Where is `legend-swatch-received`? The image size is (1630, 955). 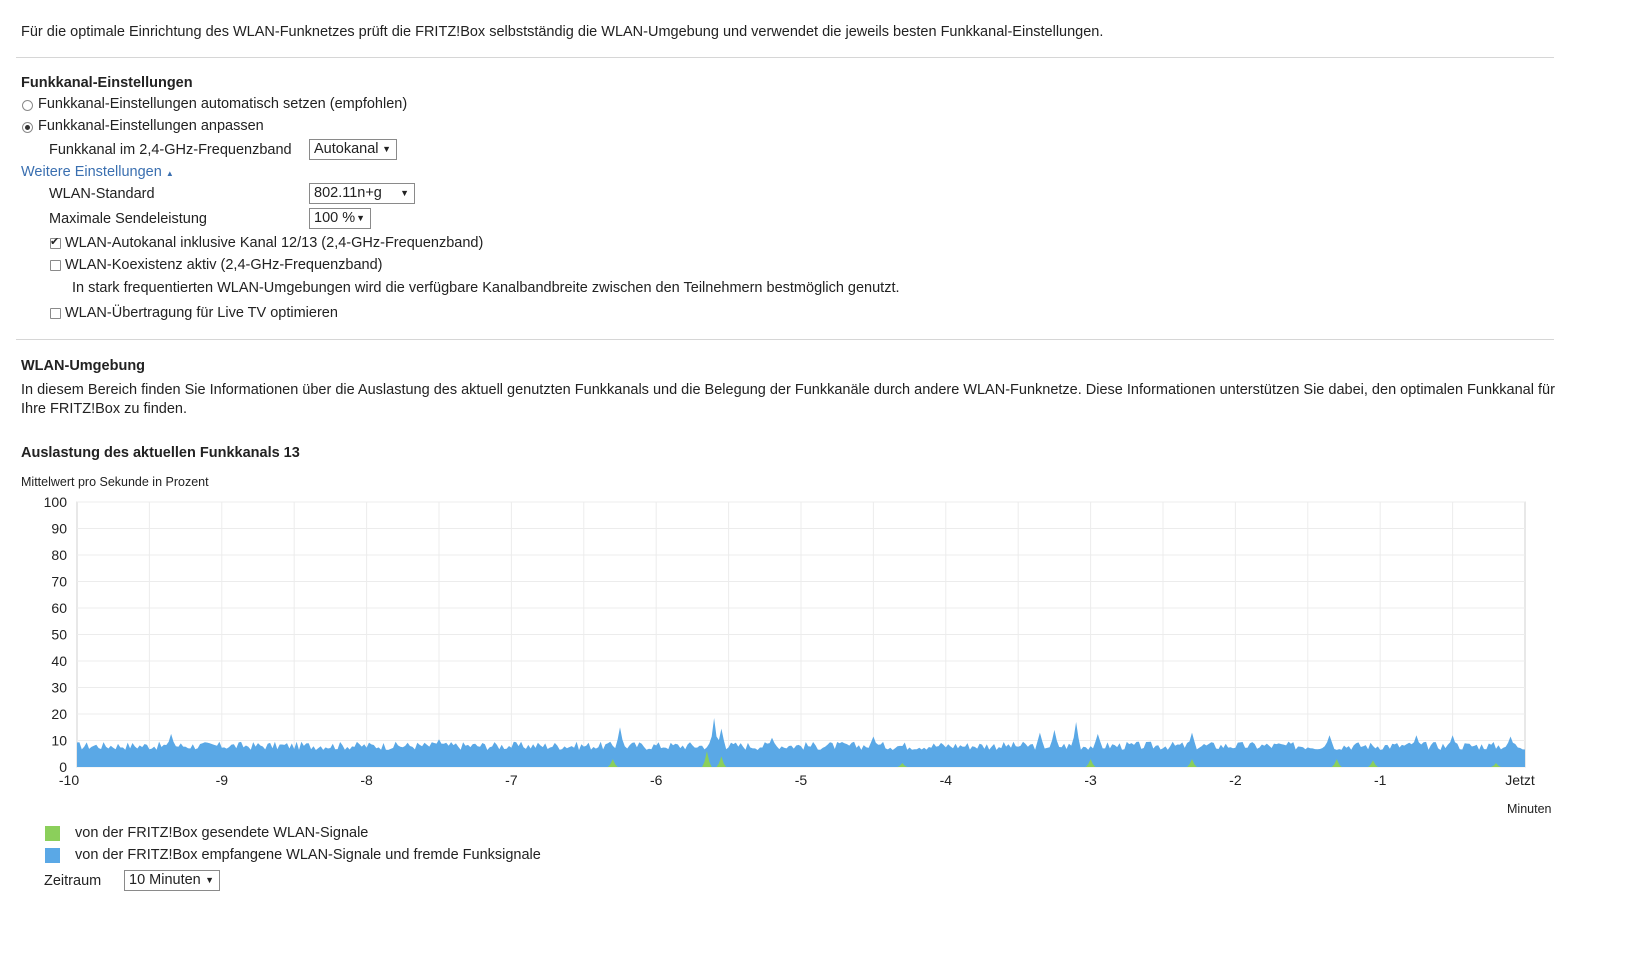
legend-swatch-received is located at coordinates (52, 855).